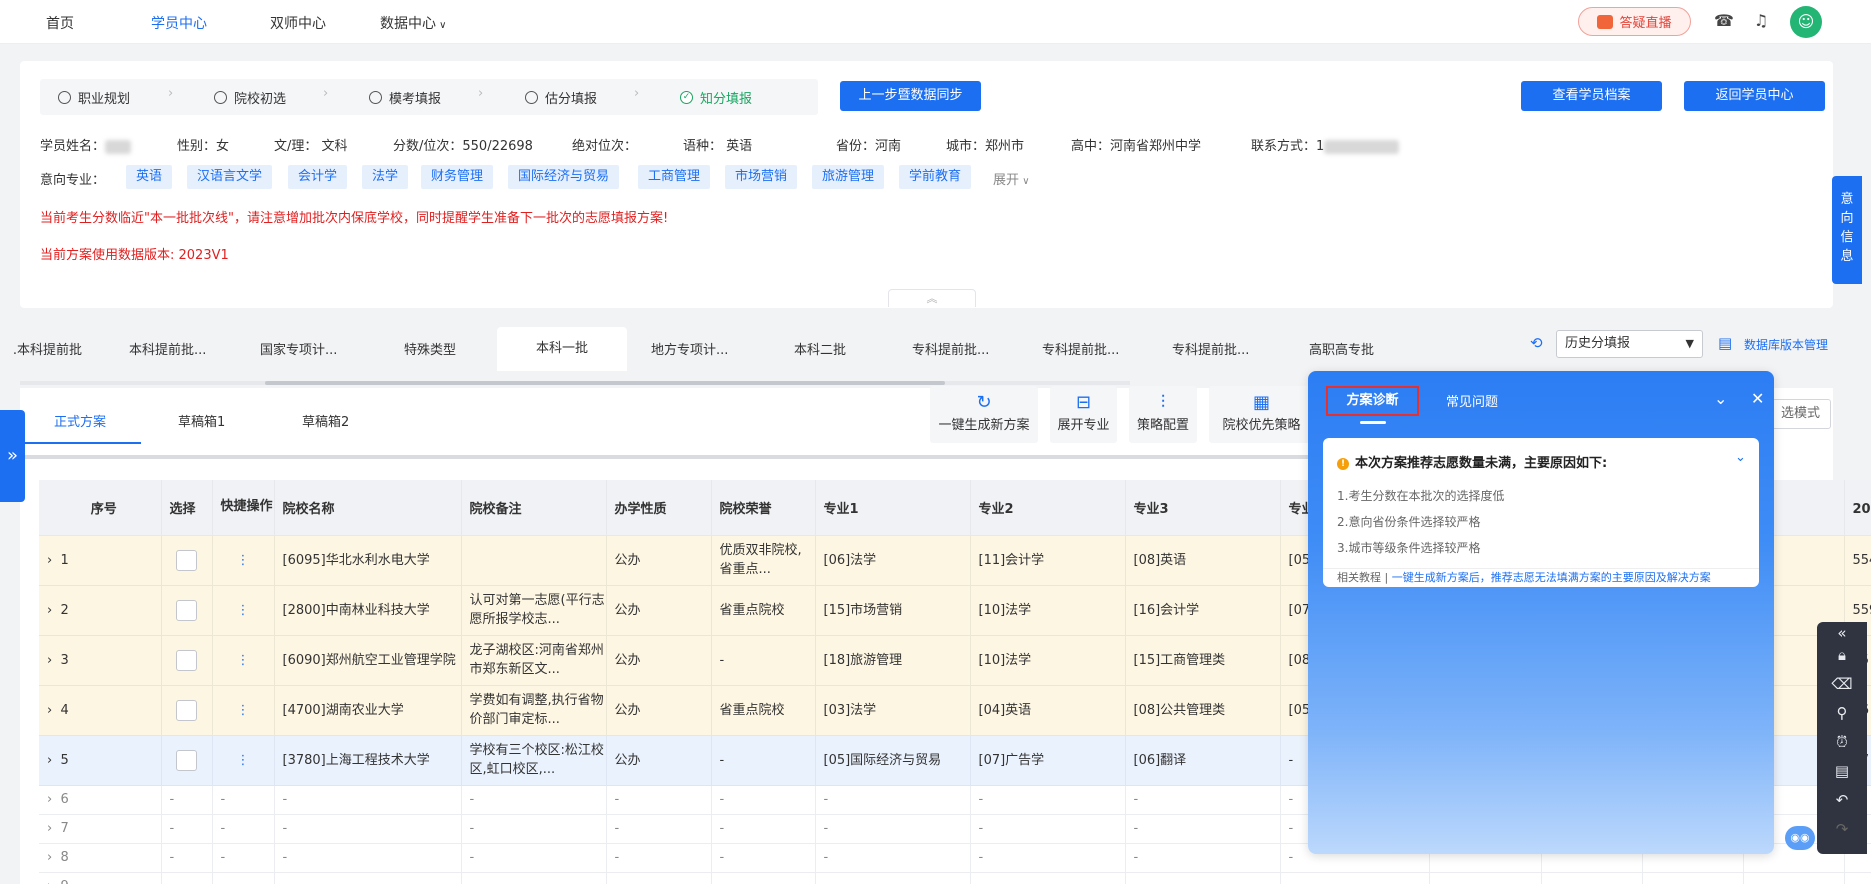  Describe the element at coordinates (1842, 684) in the screenshot. I see `trash-icon: ⌫` at that location.